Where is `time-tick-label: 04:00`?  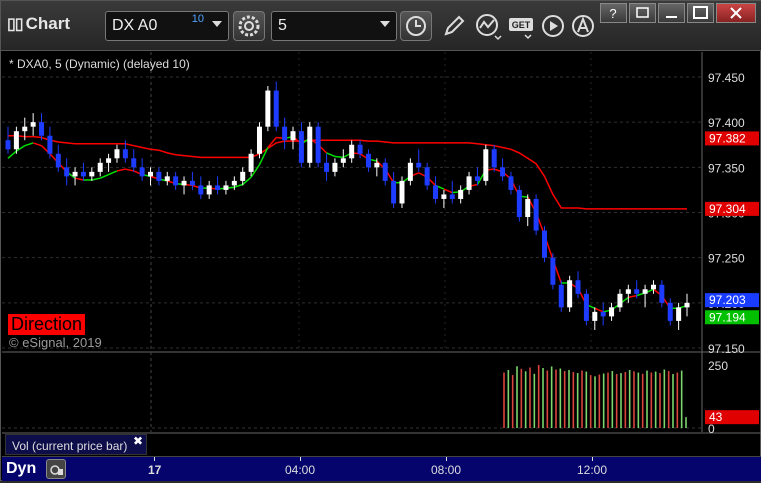
time-tick-label: 04:00 is located at coordinates (300, 470).